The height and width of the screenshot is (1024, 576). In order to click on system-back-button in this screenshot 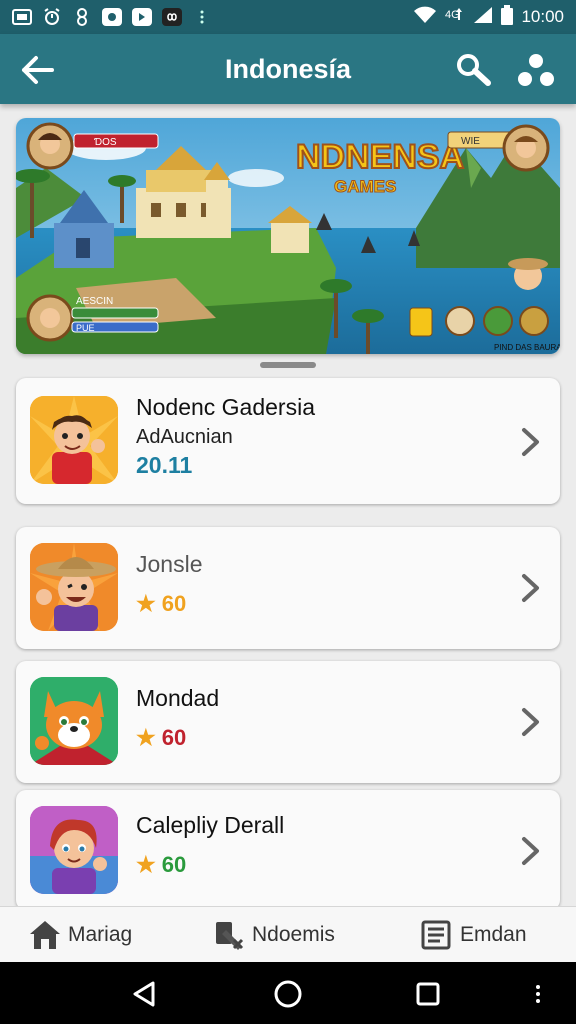, I will do `click(144, 994)`.